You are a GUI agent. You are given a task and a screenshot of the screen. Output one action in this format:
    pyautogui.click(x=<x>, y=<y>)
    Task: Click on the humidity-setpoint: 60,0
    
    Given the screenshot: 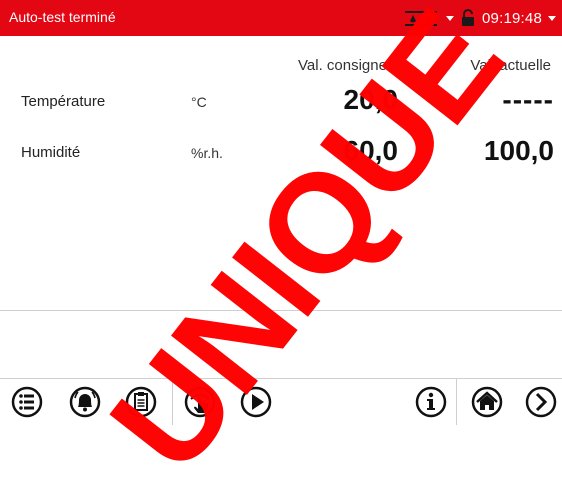 What is the action you would take?
    pyautogui.click(x=348, y=151)
    